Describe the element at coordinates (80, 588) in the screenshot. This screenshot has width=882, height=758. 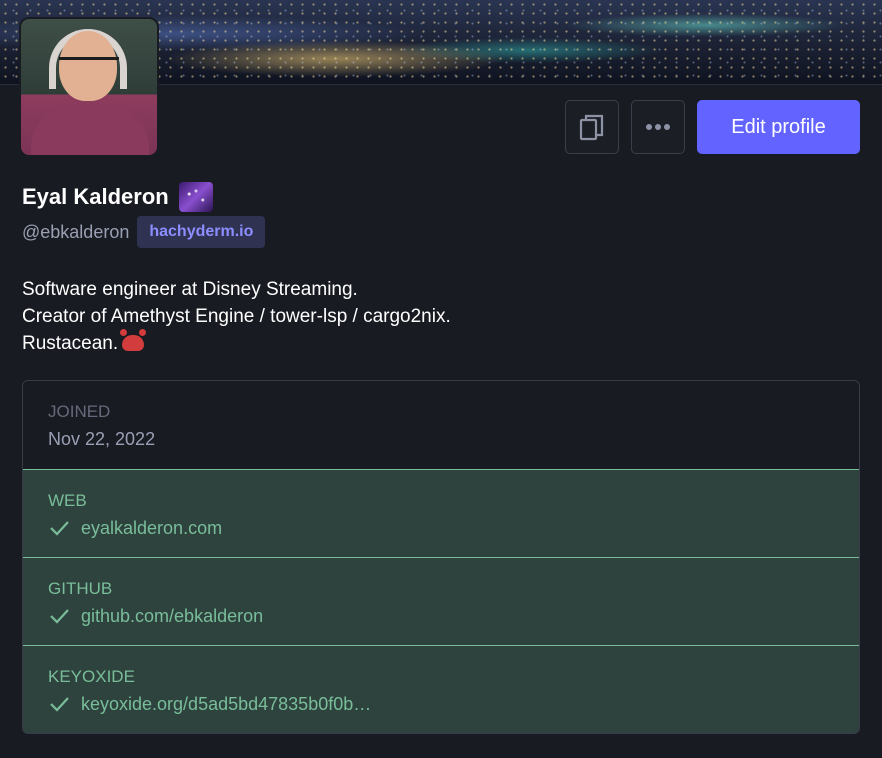
I see `field-label: GITHUB` at that location.